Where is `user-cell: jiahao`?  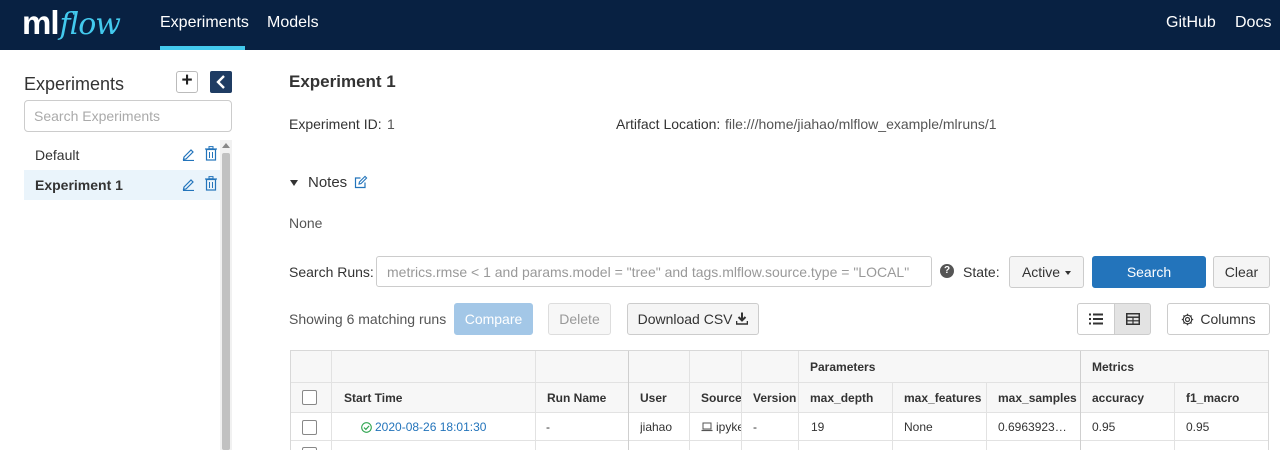
user-cell: jiahao is located at coordinates (656, 427).